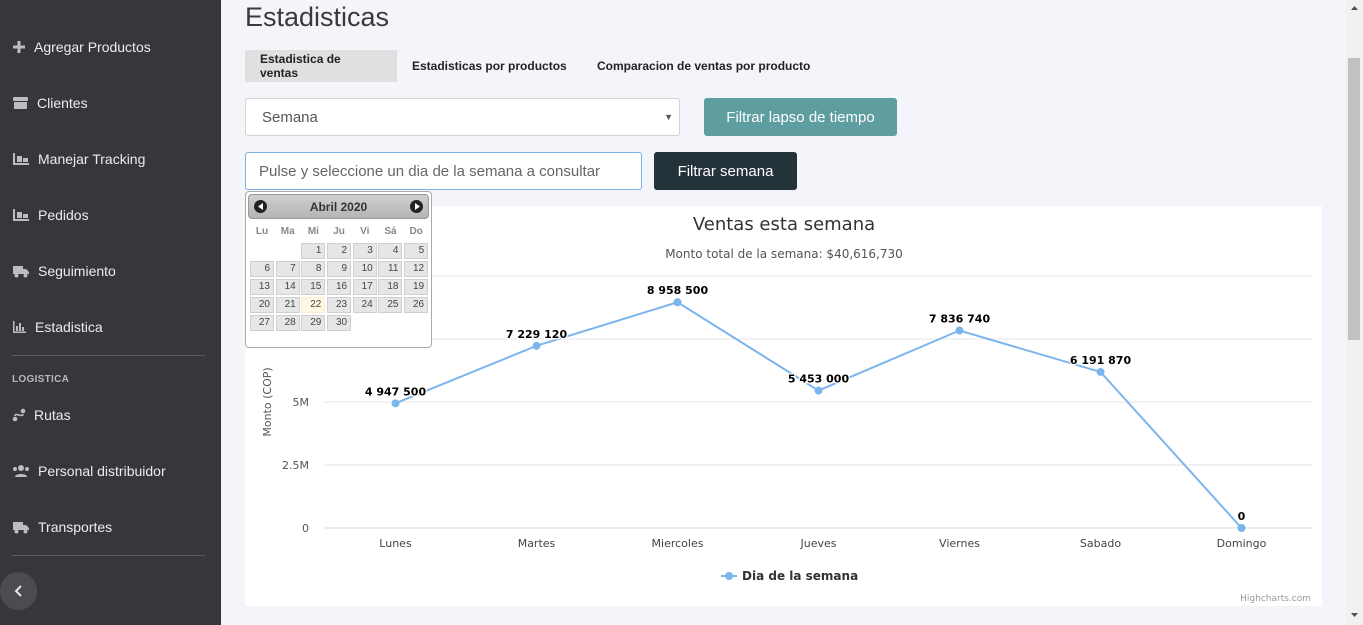 Image resolution: width=1363 pixels, height=625 pixels. Describe the element at coordinates (489, 66) in the screenshot. I see `tab-estadisticas-por-productos: Estadisticas por productos` at that location.